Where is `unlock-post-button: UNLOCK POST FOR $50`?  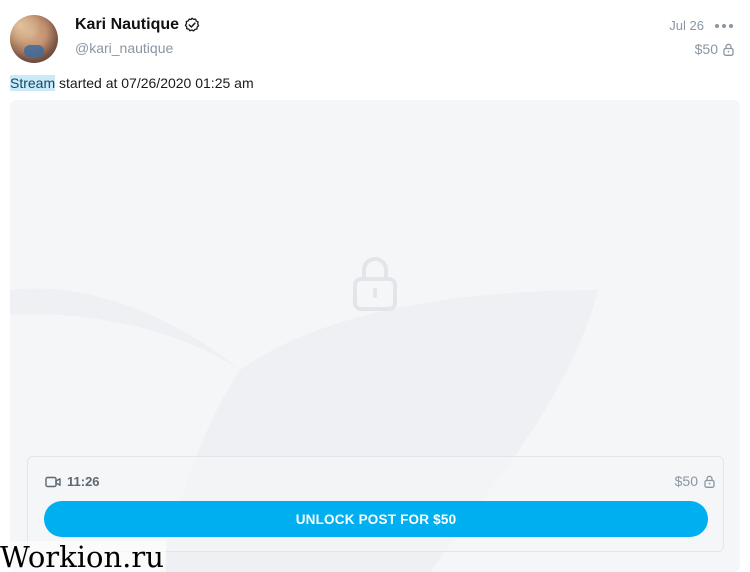 unlock-post-button: UNLOCK POST FOR $50 is located at coordinates (376, 519).